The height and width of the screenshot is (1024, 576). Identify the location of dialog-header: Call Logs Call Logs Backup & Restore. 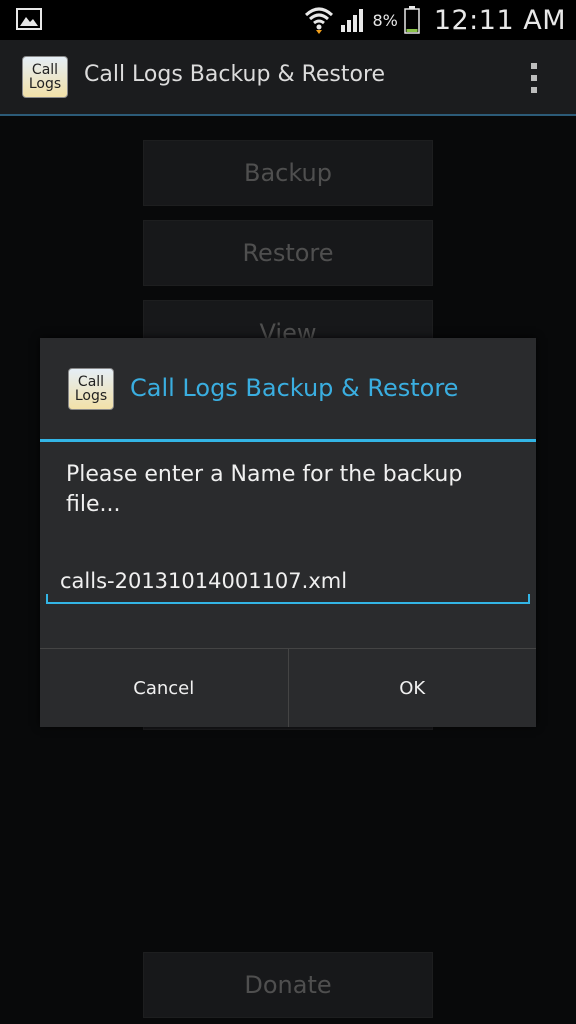
(288, 389).